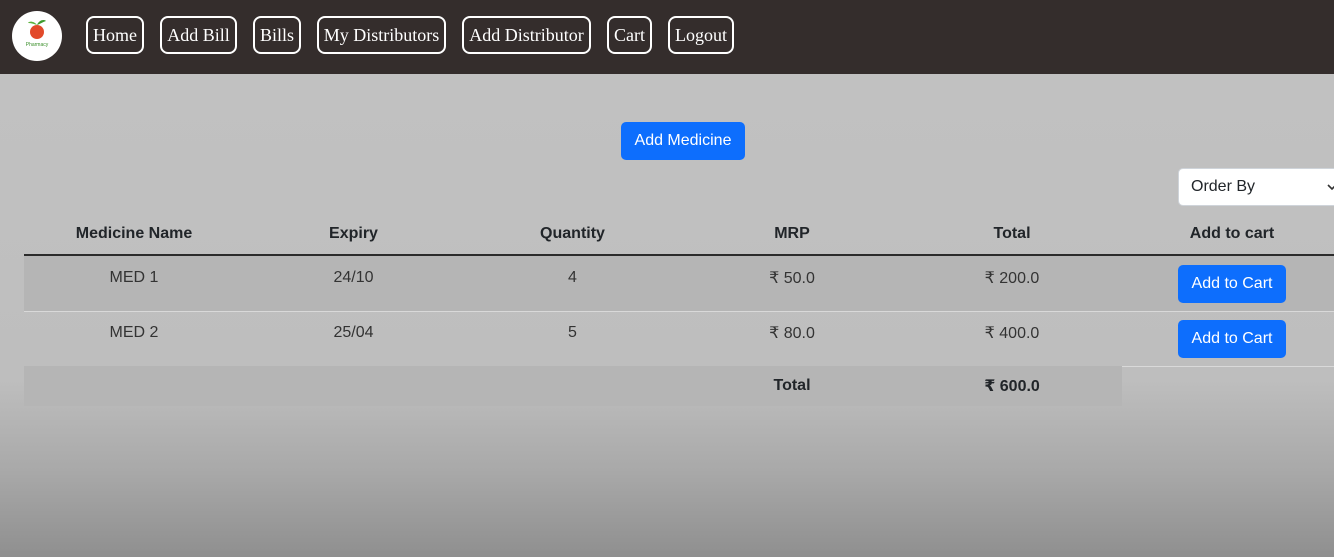 The width and height of the screenshot is (1334, 557). Describe the element at coordinates (134, 277) in the screenshot. I see `cell-medicine-name: MED 1` at that location.